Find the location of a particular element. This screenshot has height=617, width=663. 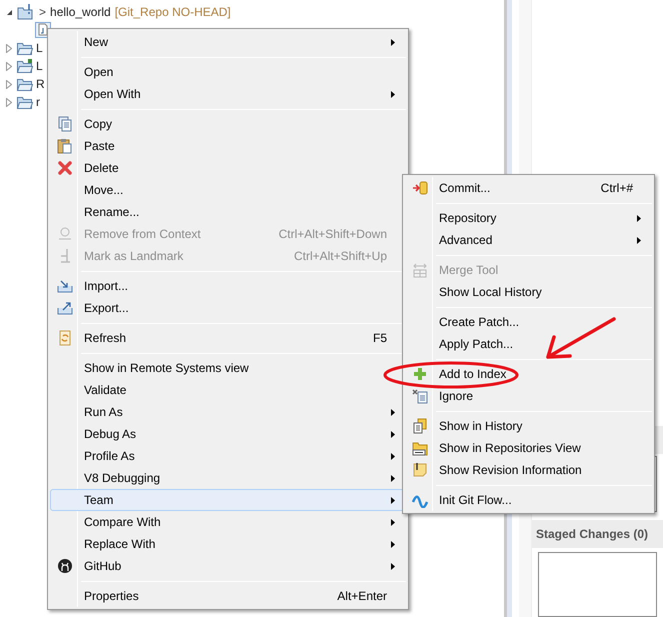

github-icon is located at coordinates (65, 566).